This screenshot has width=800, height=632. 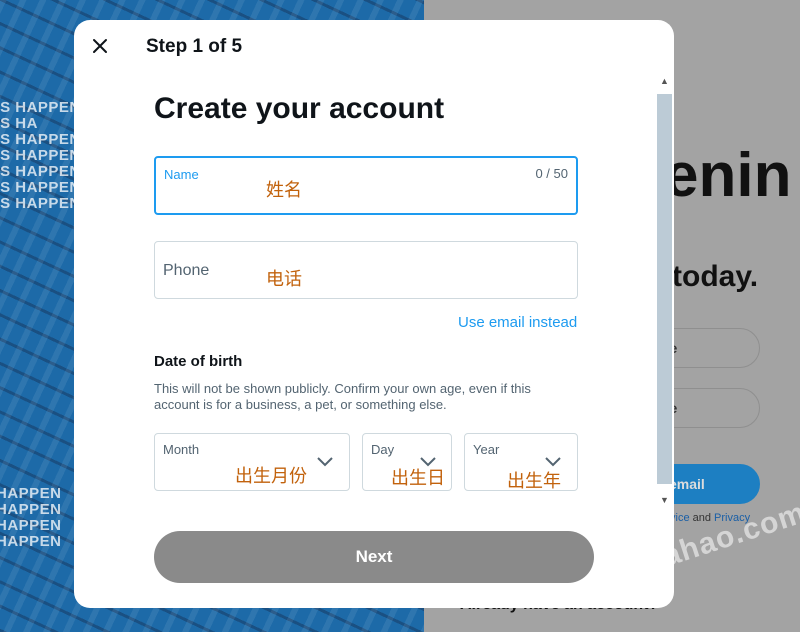 I want to click on phone-field-label: Phone, so click(x=186, y=270).